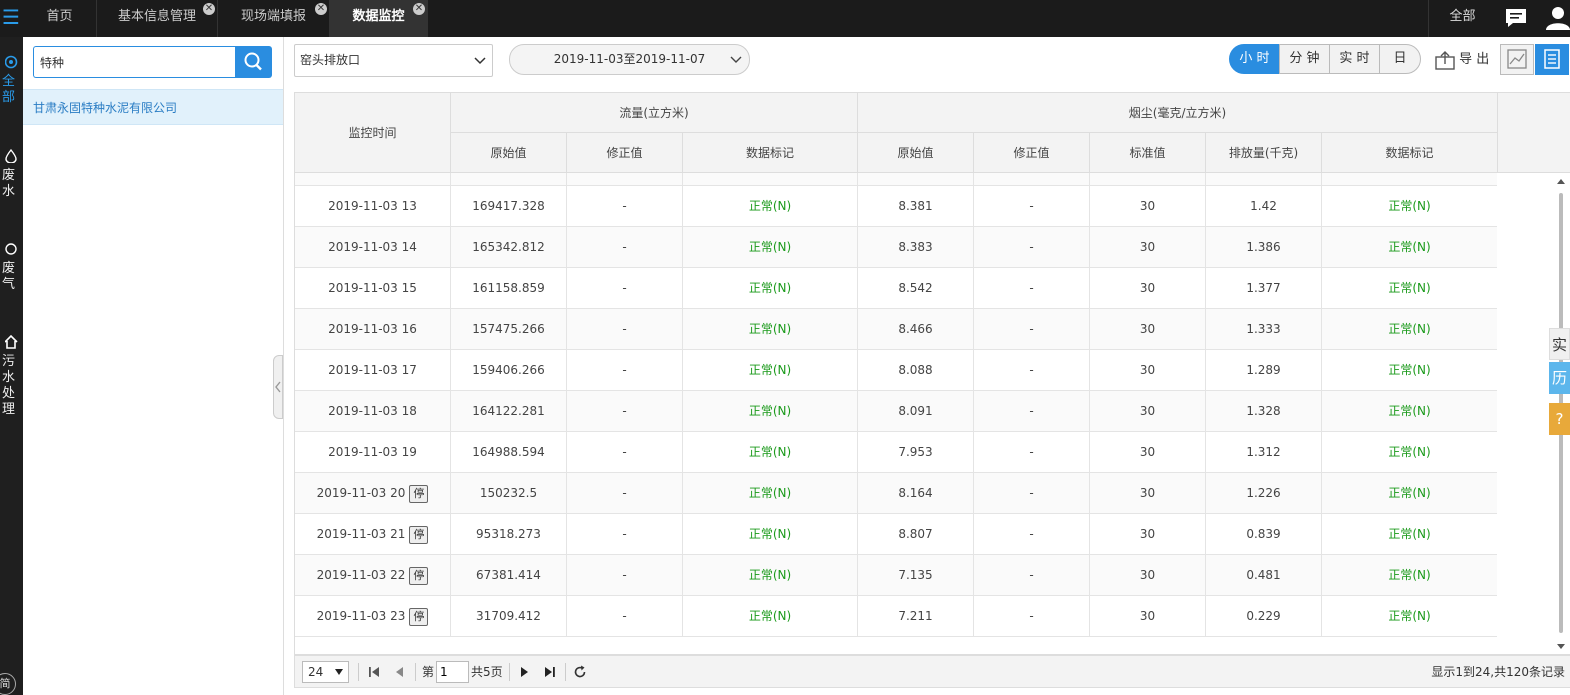  I want to click on col-monitor-time: 监控时间, so click(373, 133).